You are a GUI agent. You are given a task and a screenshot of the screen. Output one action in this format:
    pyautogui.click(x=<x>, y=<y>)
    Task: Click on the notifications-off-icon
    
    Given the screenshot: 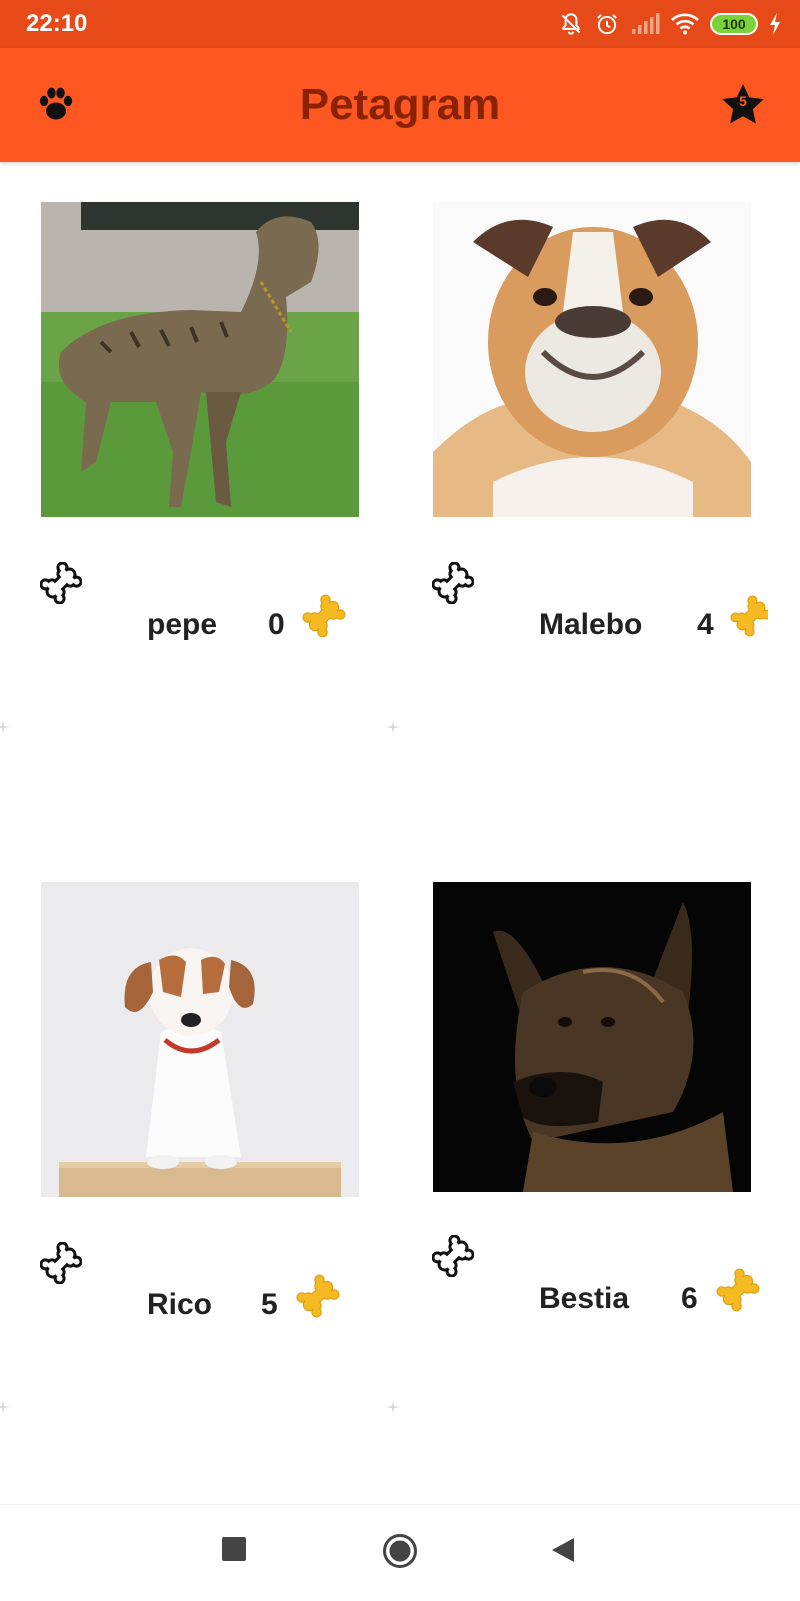 What is the action you would take?
    pyautogui.click(x=571, y=24)
    